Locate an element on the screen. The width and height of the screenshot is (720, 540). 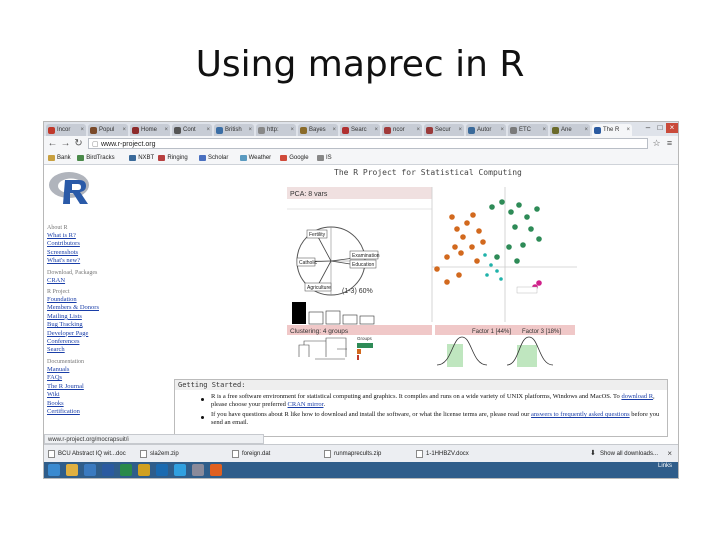
menu-icon: ≡ is located at coordinates (669, 143).